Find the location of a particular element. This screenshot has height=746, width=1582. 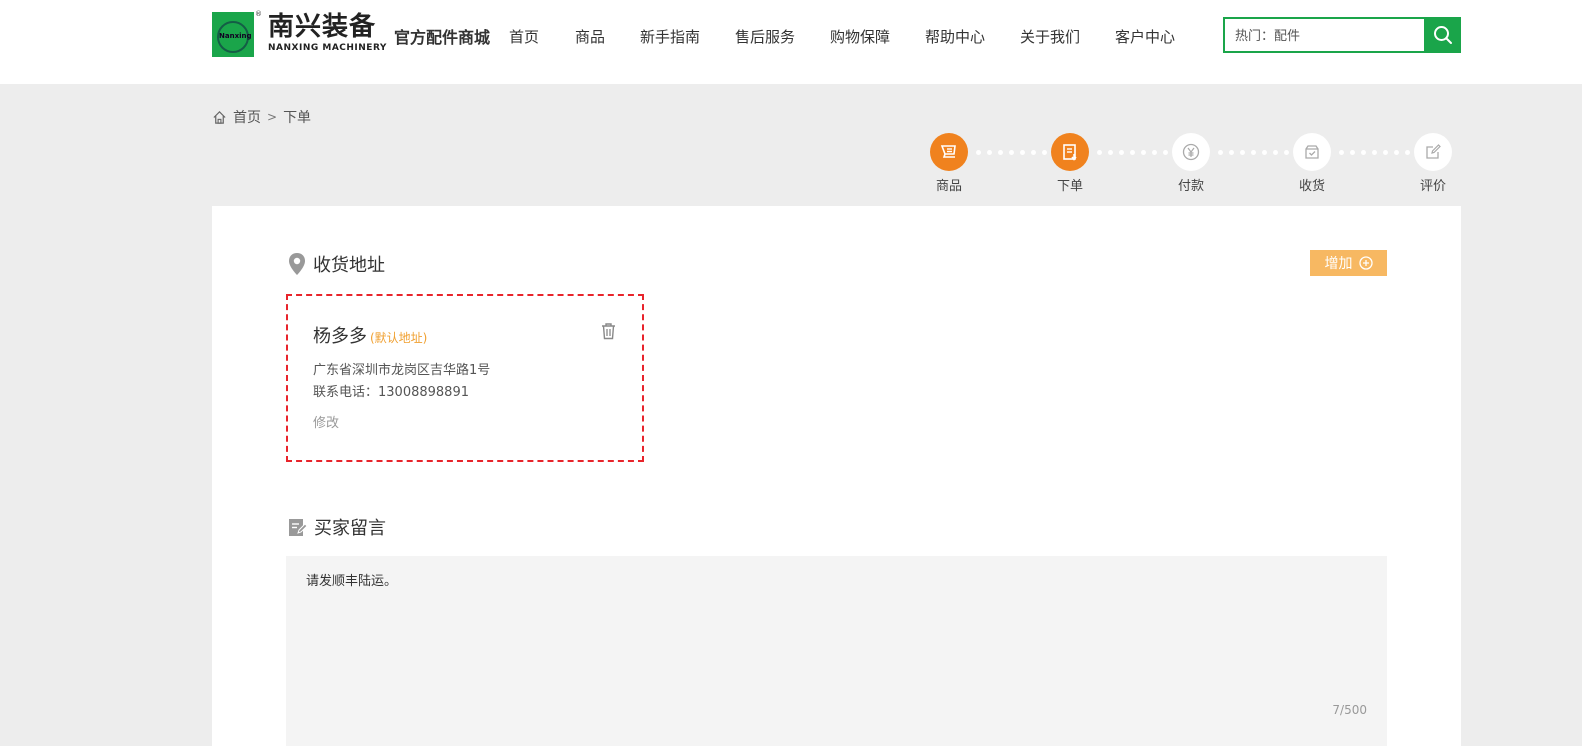

nav-item-customer: 客户中心 is located at coordinates (1145, 36).